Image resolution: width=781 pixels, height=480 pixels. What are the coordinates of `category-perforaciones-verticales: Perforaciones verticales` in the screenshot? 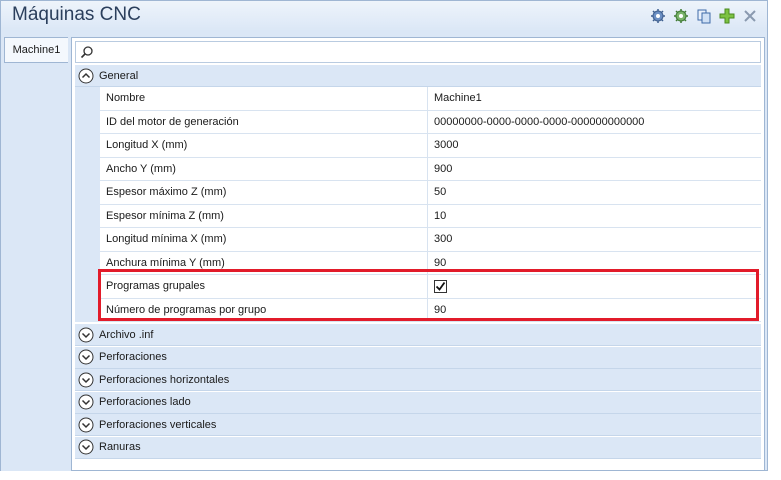 It's located at (418, 425).